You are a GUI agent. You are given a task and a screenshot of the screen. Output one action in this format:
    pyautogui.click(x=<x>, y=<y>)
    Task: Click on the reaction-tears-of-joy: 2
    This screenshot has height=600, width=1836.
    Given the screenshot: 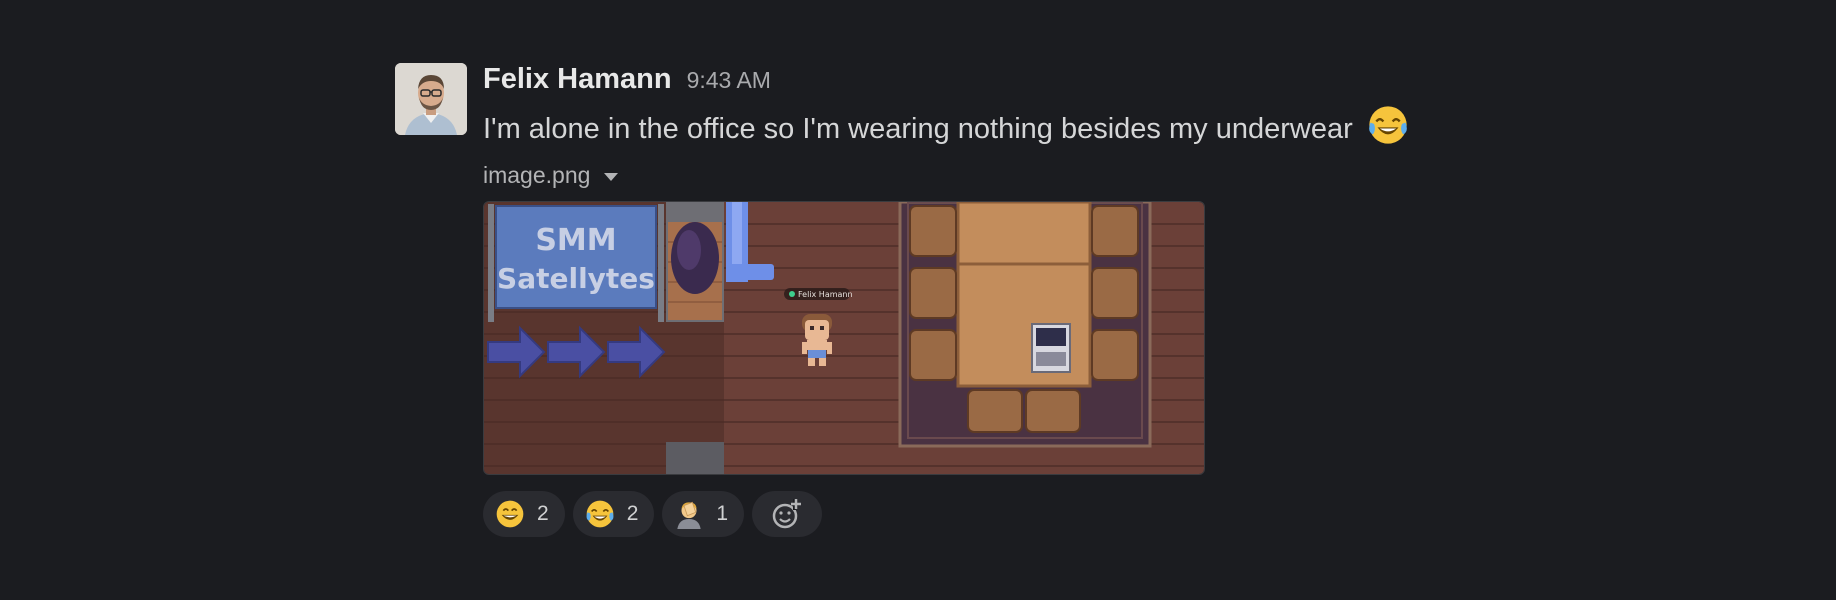 What is the action you would take?
    pyautogui.click(x=613, y=514)
    